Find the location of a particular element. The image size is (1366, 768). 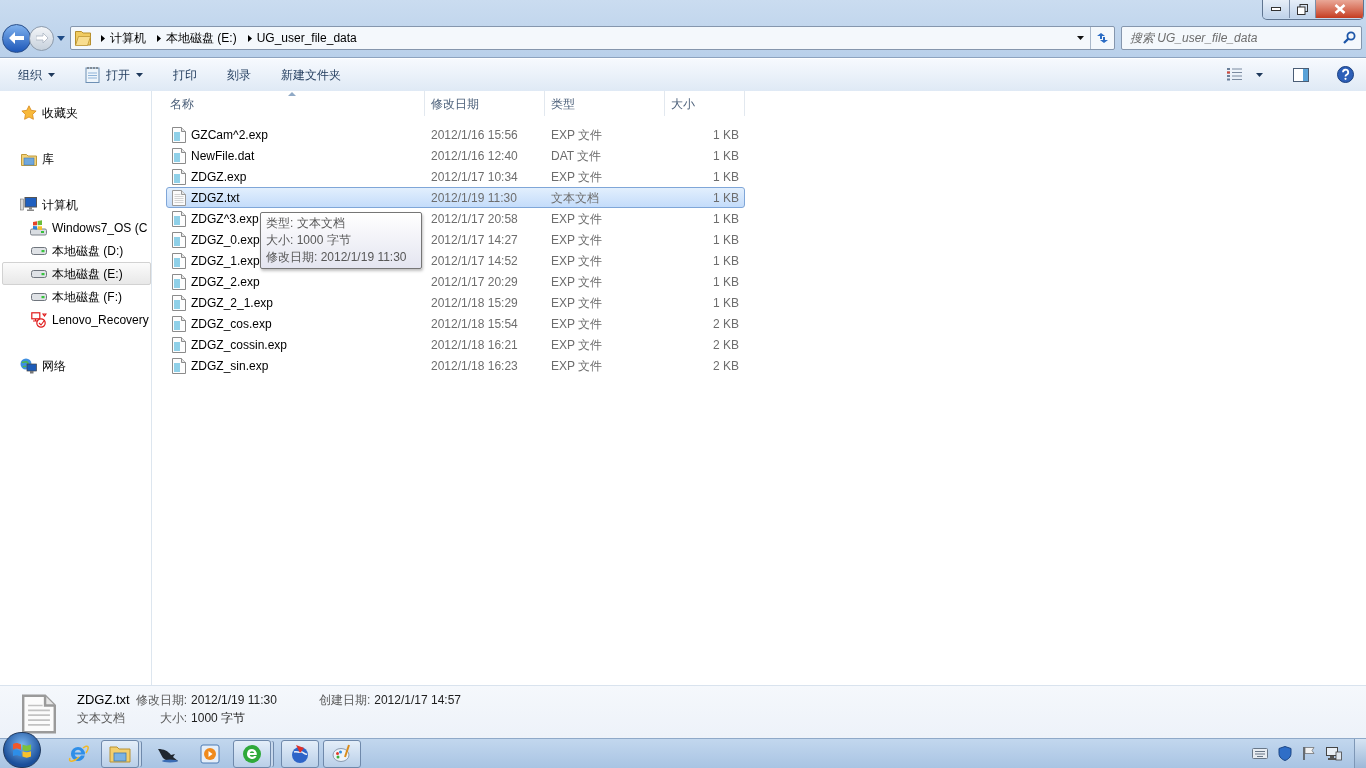

file-name: ZDGZ_cossin.exp is located at coordinates (239, 344).